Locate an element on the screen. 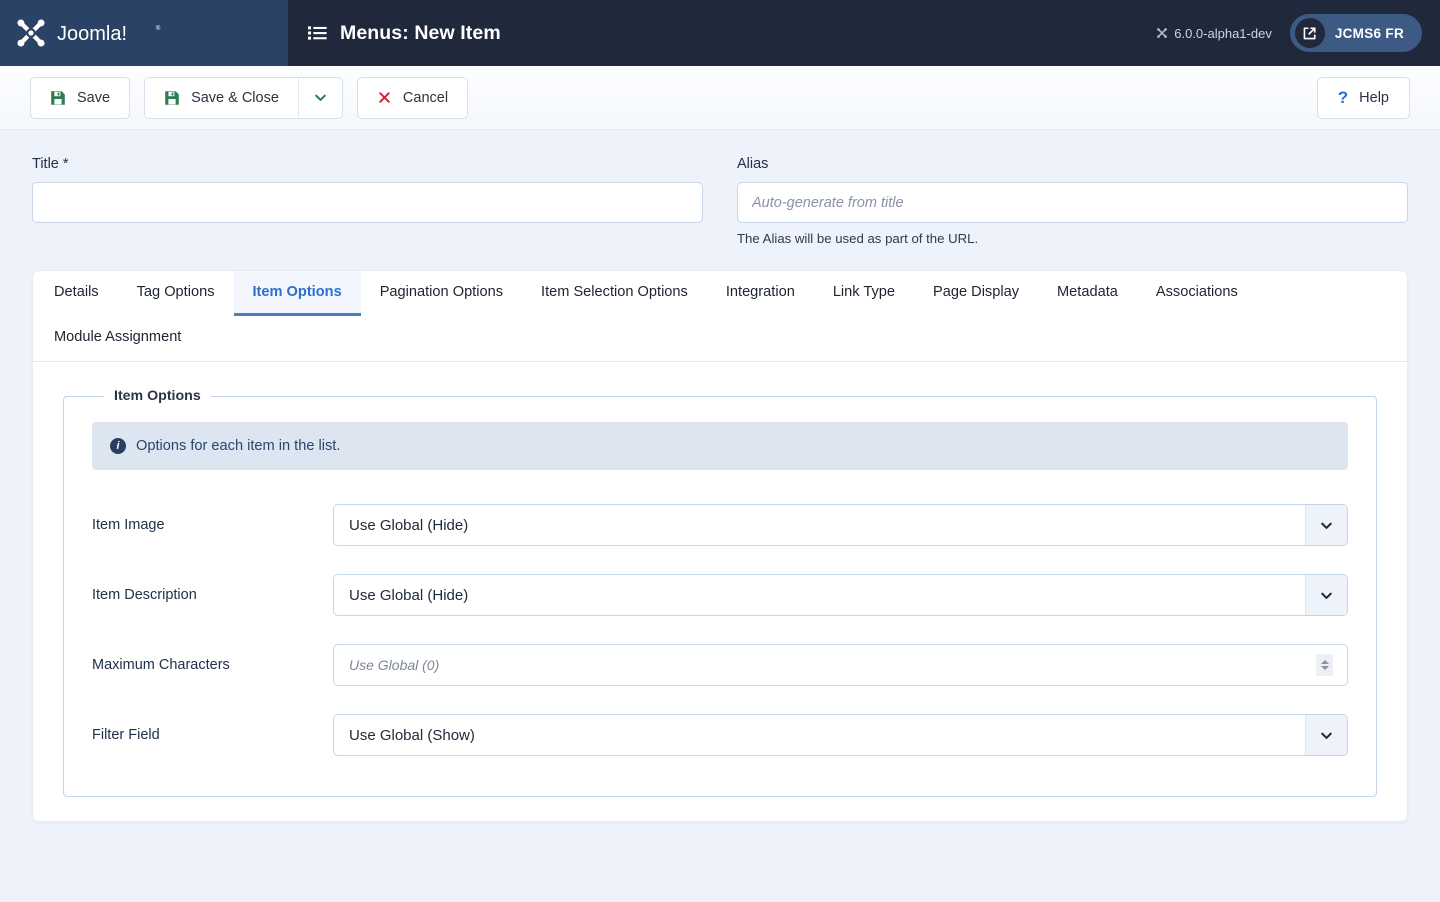 The image size is (1440, 902). cancel-button: Cancel is located at coordinates (412, 97).